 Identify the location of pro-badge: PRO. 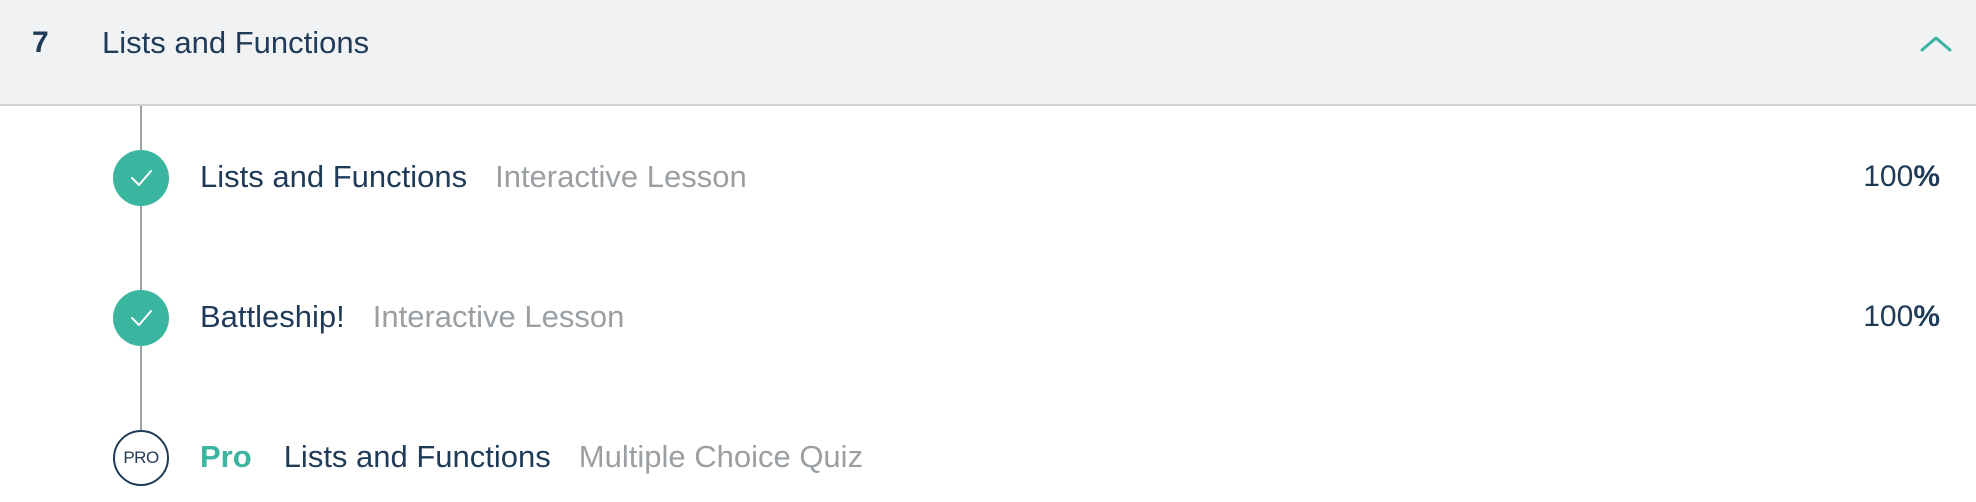
(141, 458).